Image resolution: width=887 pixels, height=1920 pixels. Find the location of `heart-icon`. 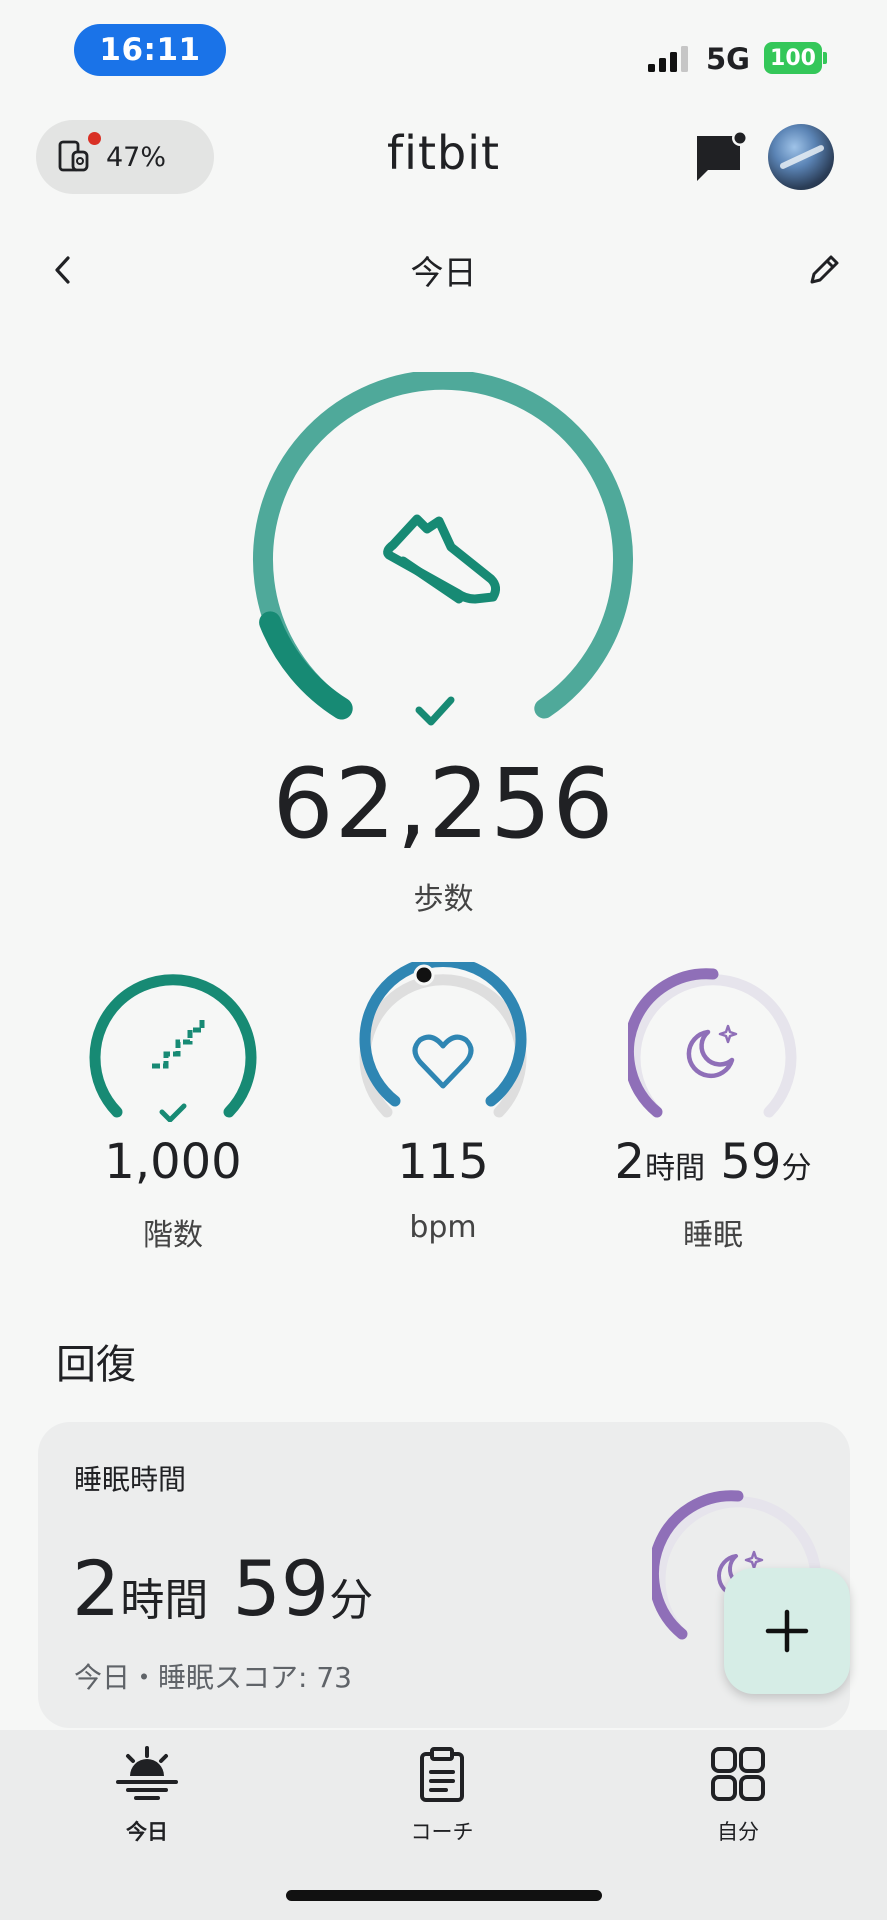

heart-icon is located at coordinates (443, 1061).